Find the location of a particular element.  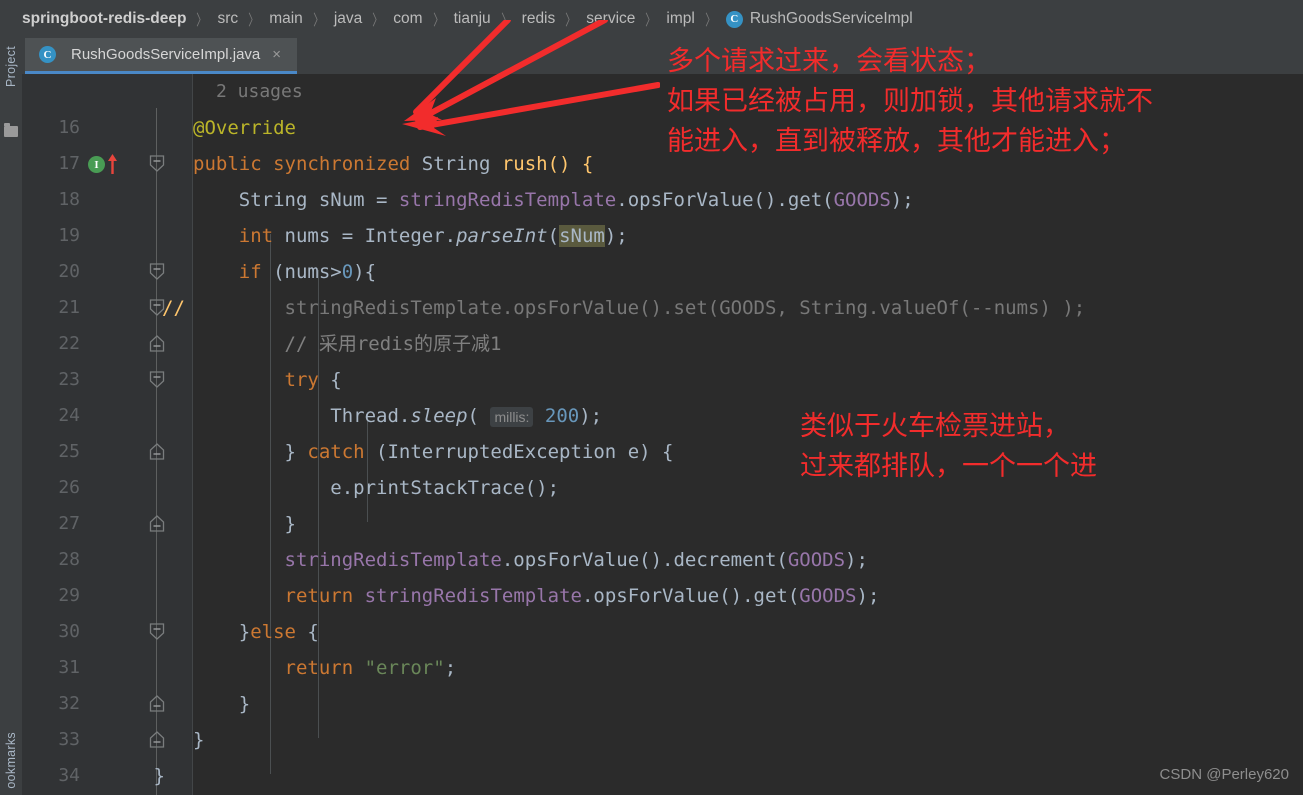

code-token-text: .opsForValue().get( is located at coordinates (725, 200).